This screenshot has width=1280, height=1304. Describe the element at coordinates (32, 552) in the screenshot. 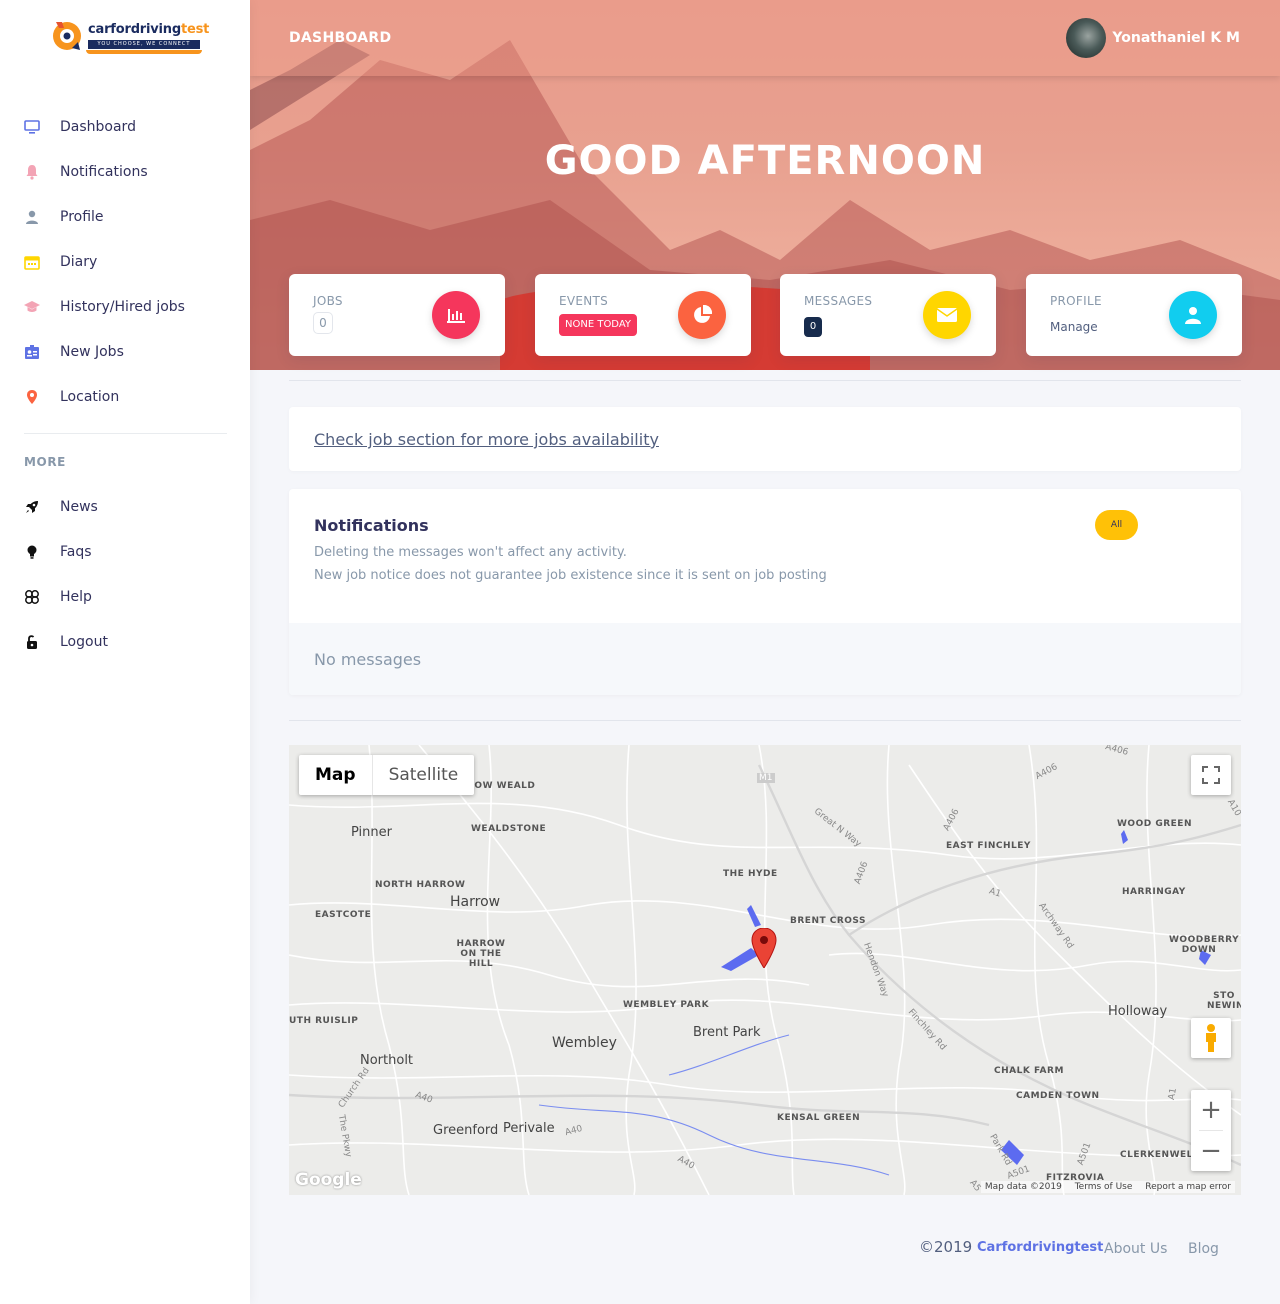

I see `bulb-icon` at that location.